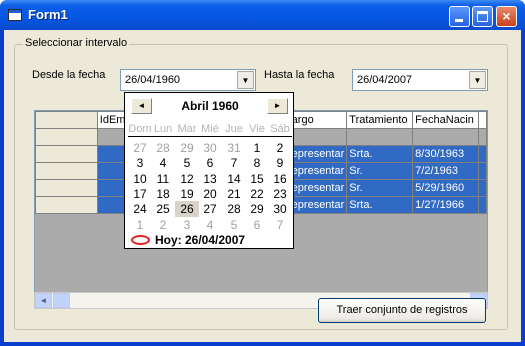 The width and height of the screenshot is (525, 346). What do you see at coordinates (280, 129) in the screenshot?
I see `weekday-label: Sáb` at bounding box center [280, 129].